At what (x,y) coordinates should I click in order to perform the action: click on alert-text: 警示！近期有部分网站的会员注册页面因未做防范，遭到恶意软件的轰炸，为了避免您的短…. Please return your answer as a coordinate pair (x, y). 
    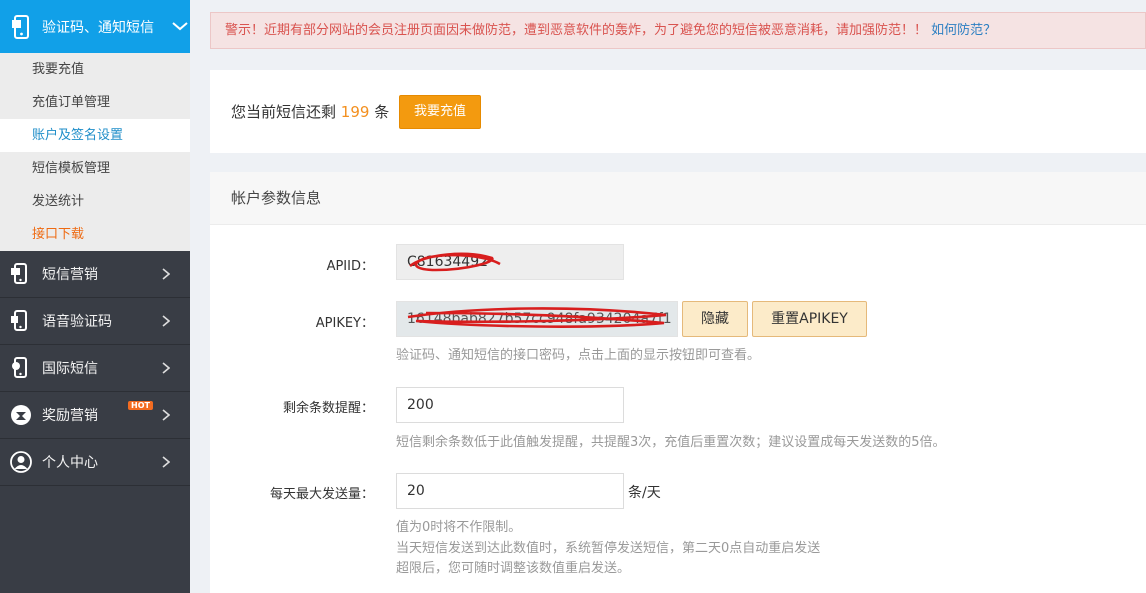
    Looking at the image, I should click on (576, 30).